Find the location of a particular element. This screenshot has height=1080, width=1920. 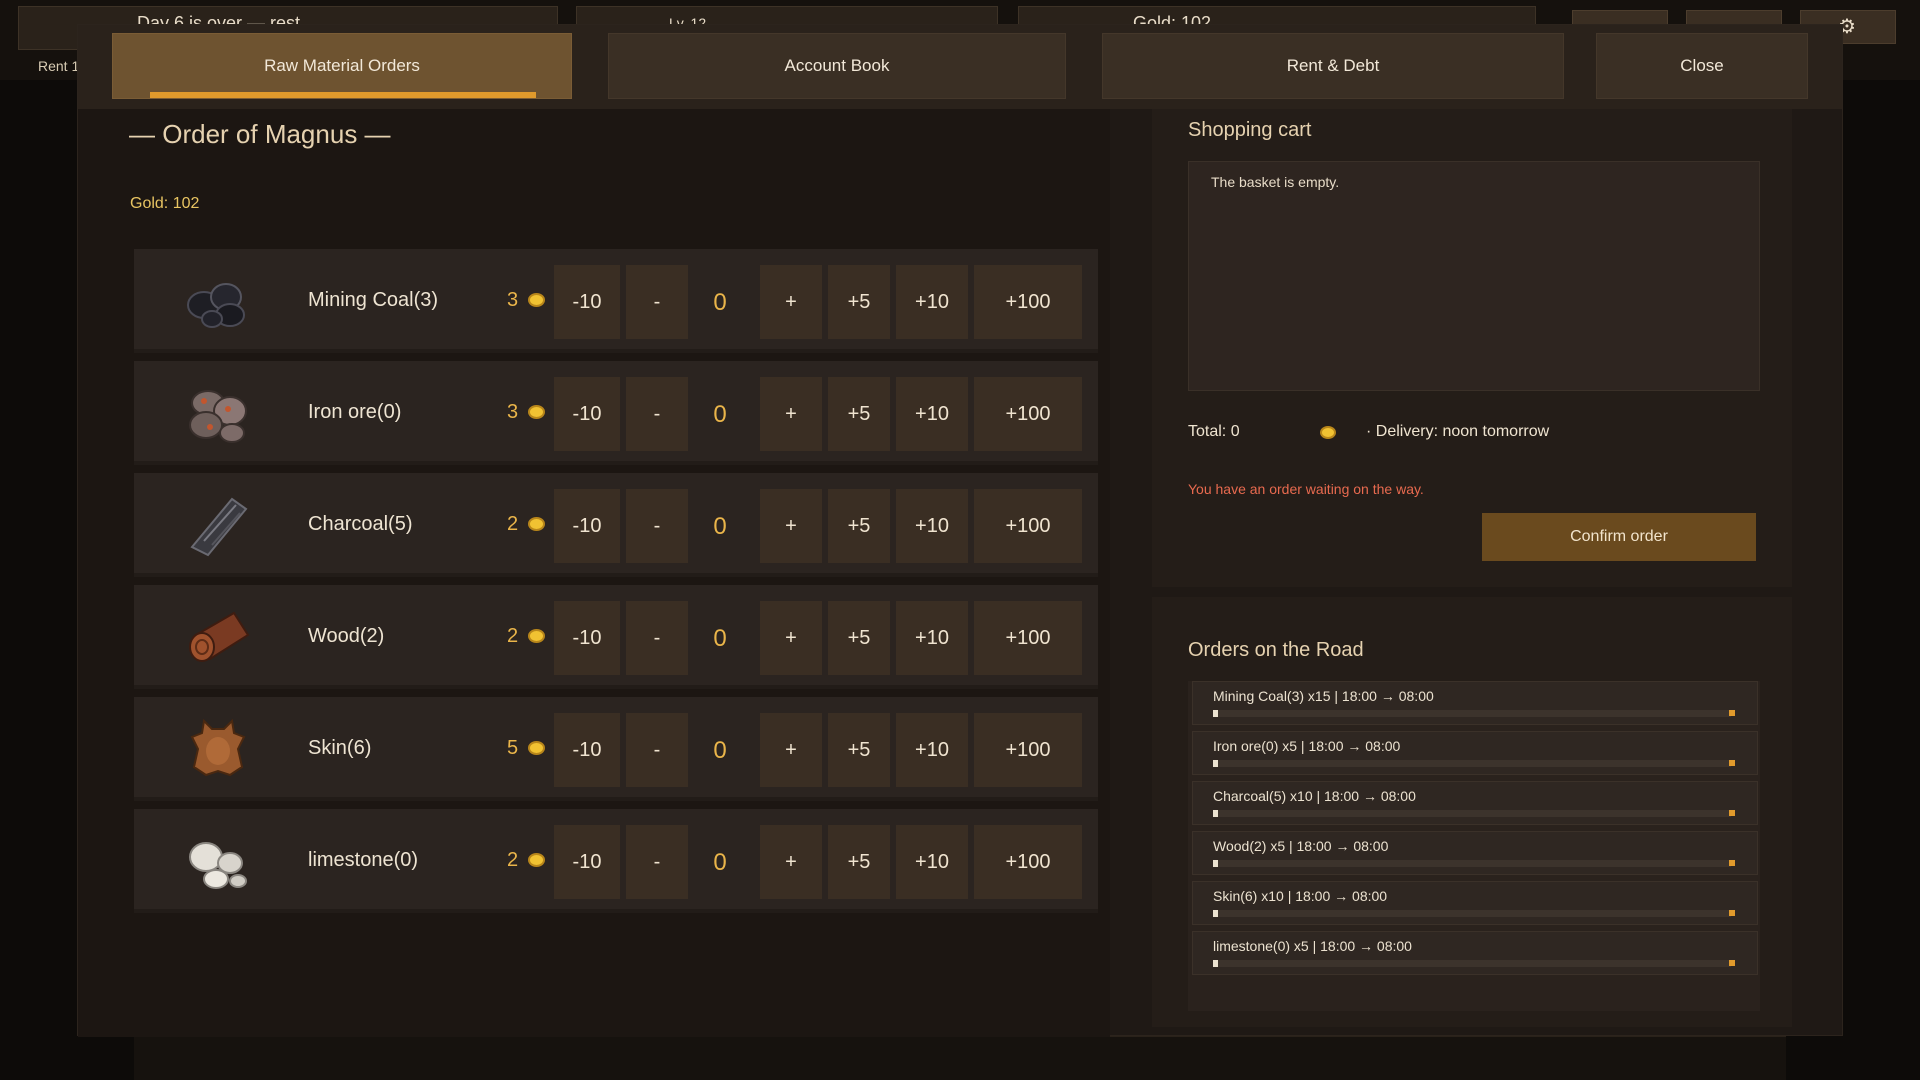

item-name: Mining Coal(3) is located at coordinates (373, 300).